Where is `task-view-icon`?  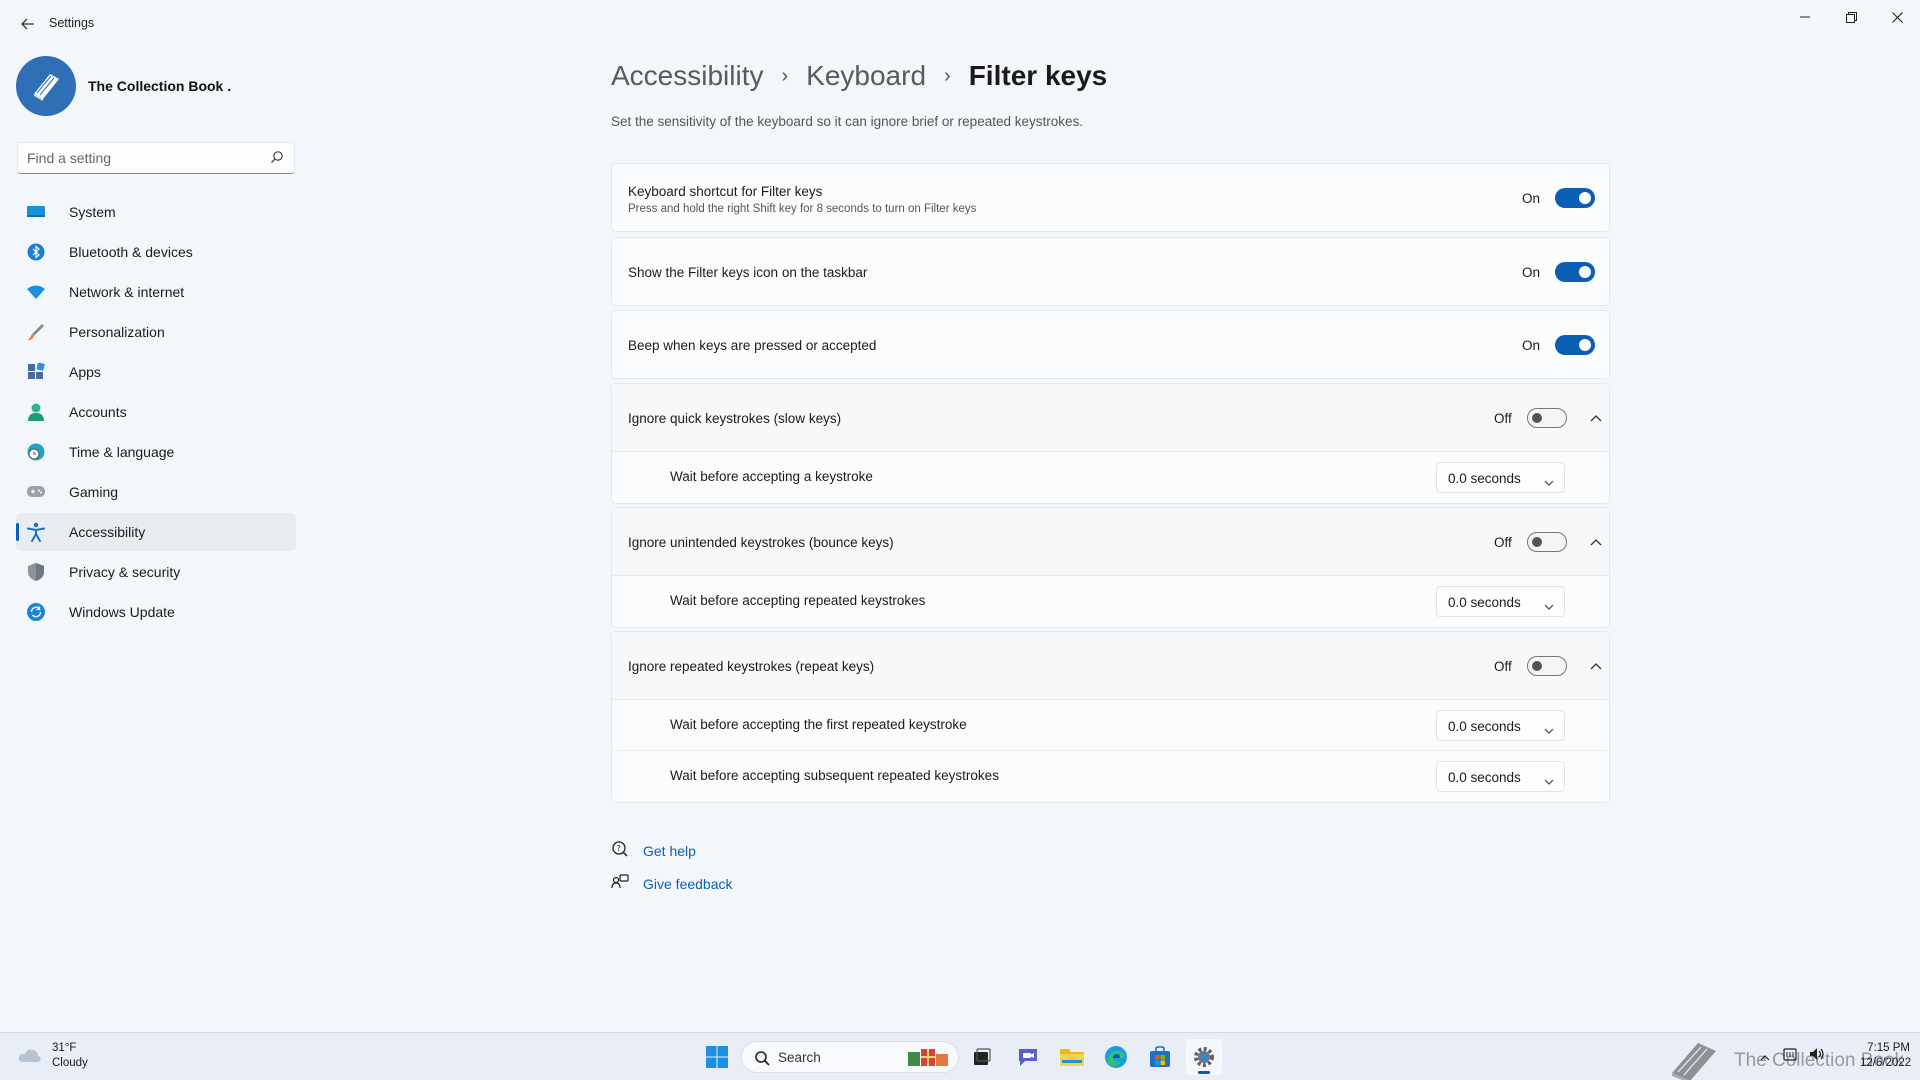
task-view-icon is located at coordinates (982, 1056).